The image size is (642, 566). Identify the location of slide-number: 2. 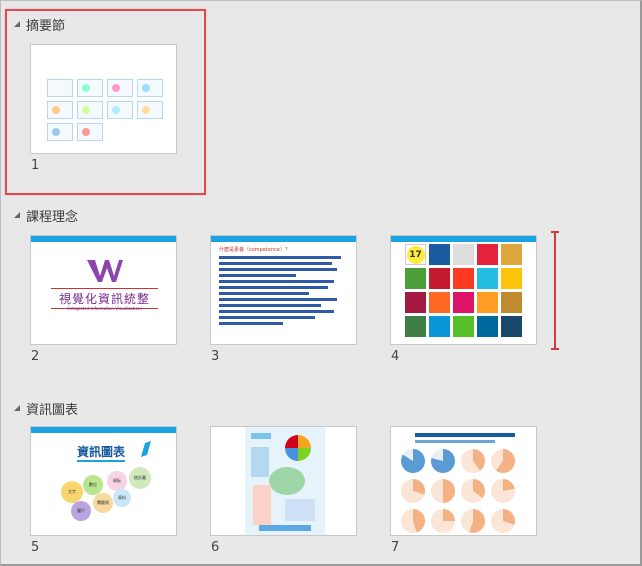
(35, 356).